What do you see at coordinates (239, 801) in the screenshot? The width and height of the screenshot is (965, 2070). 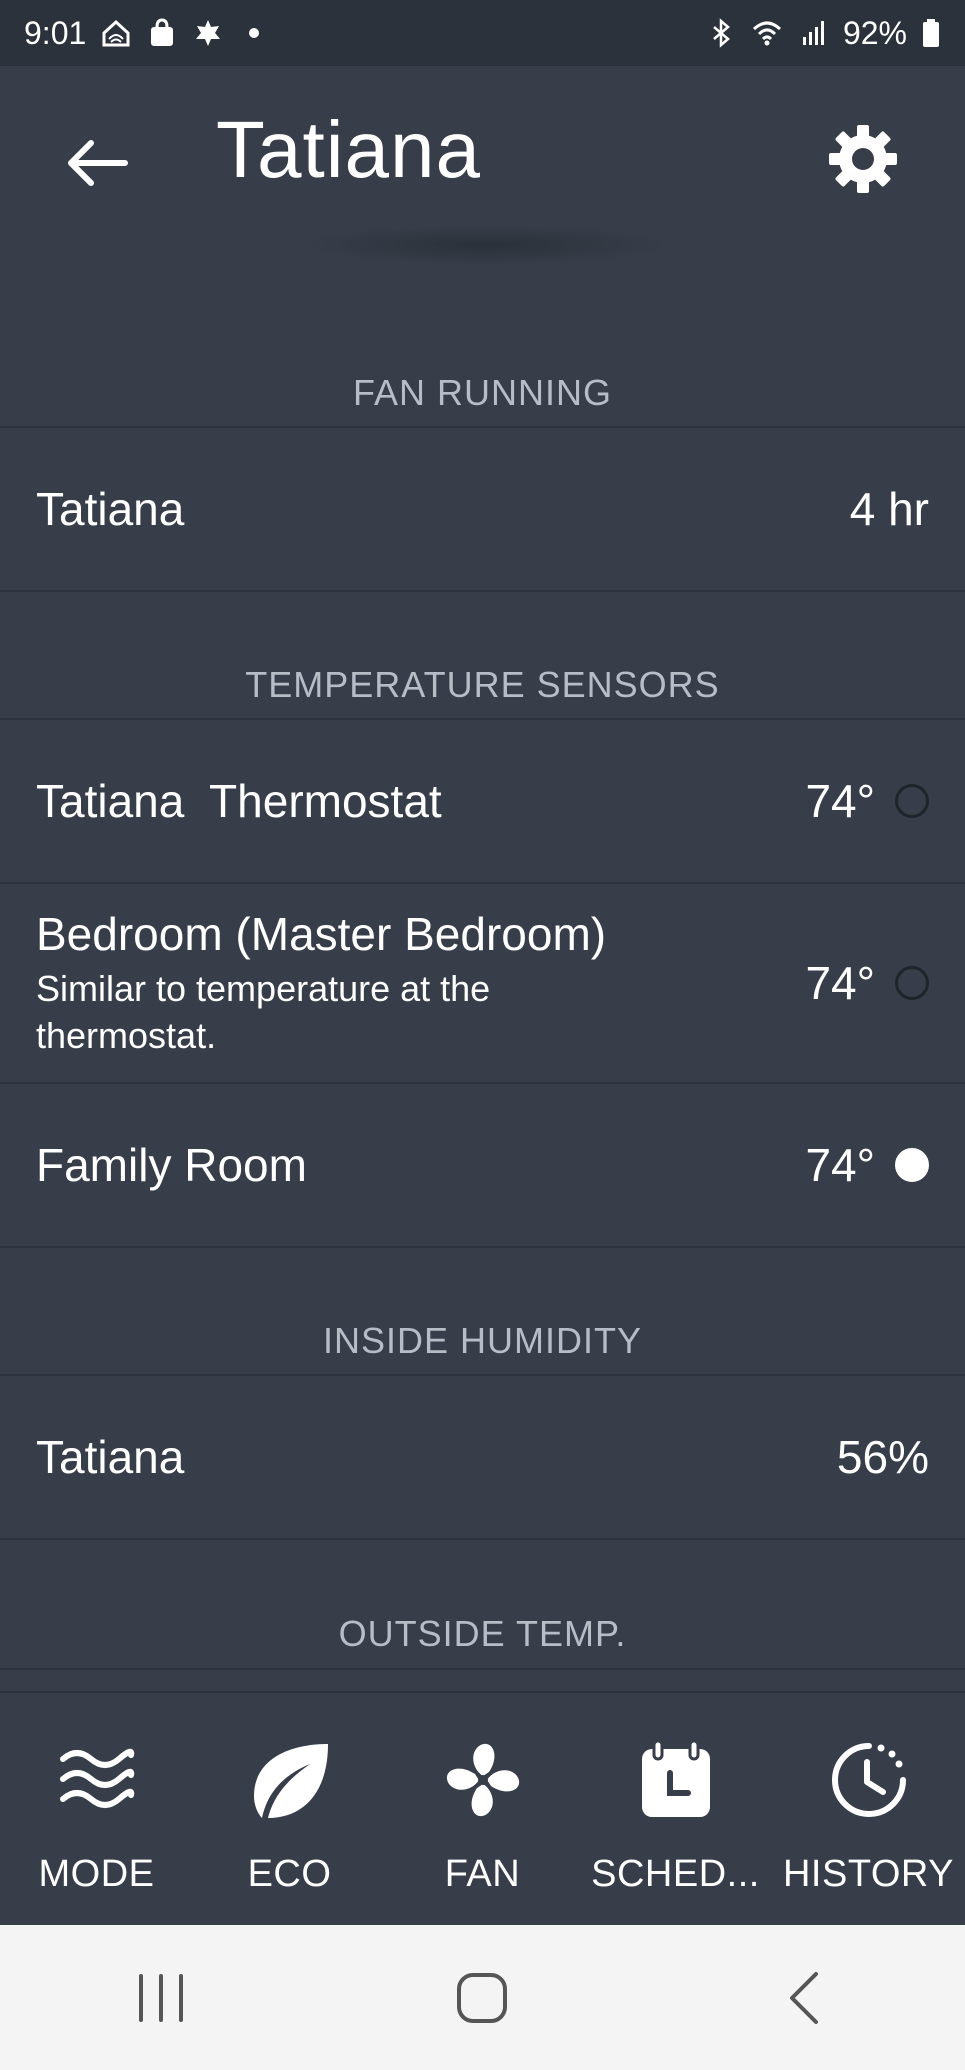 I see `row-label: Tatiana Thermostat` at bounding box center [239, 801].